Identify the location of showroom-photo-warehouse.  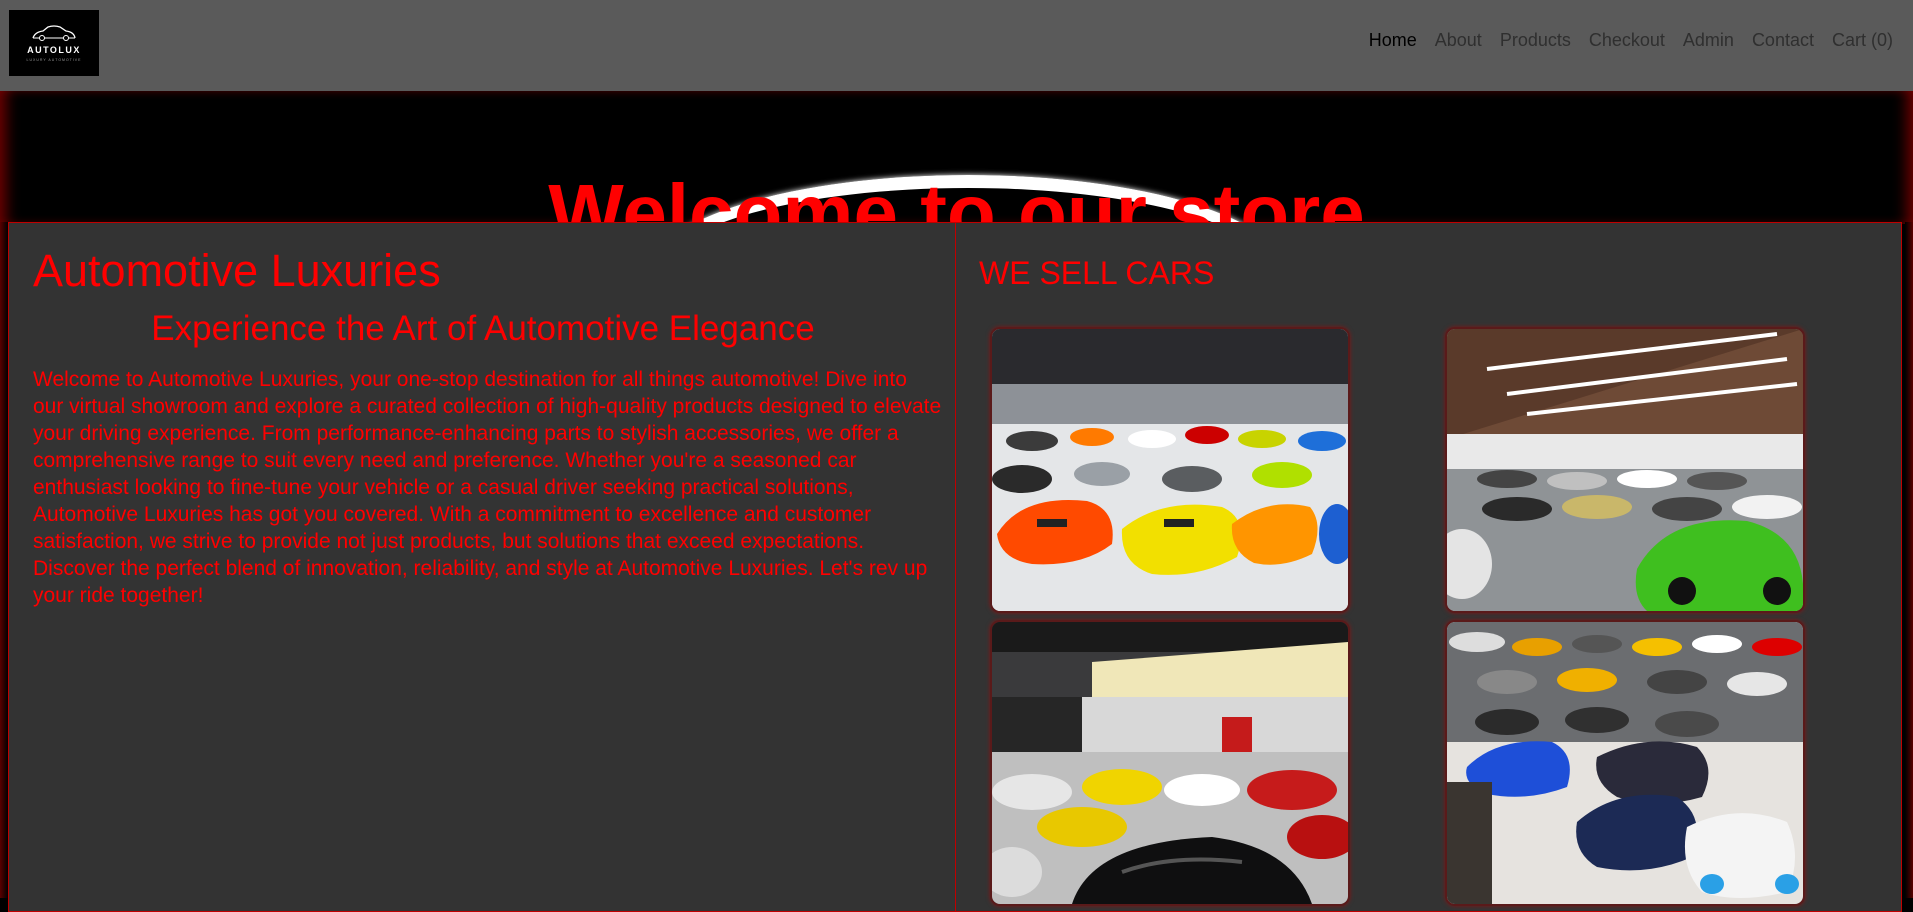
(1625, 470).